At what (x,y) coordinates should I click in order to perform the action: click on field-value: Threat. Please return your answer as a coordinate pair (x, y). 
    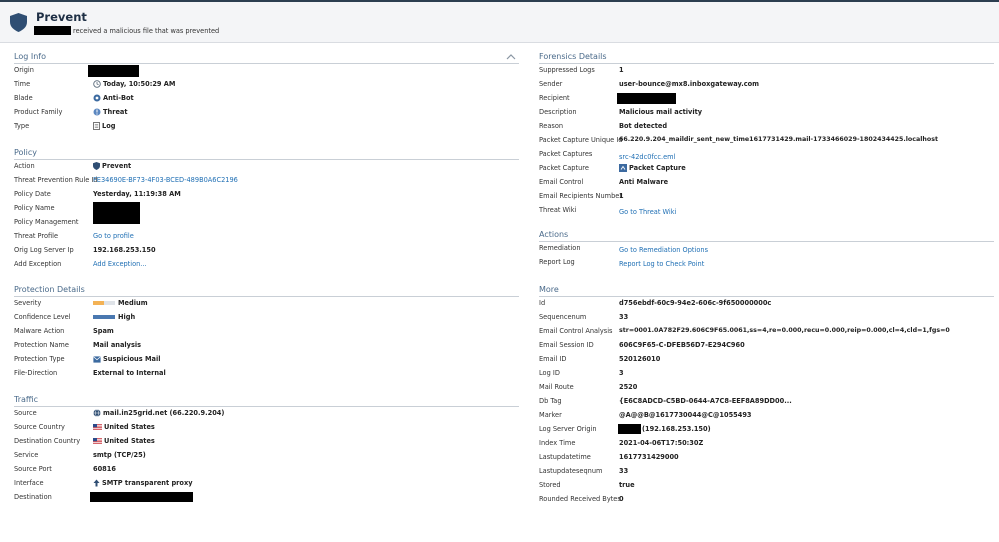
    Looking at the image, I should click on (110, 112).